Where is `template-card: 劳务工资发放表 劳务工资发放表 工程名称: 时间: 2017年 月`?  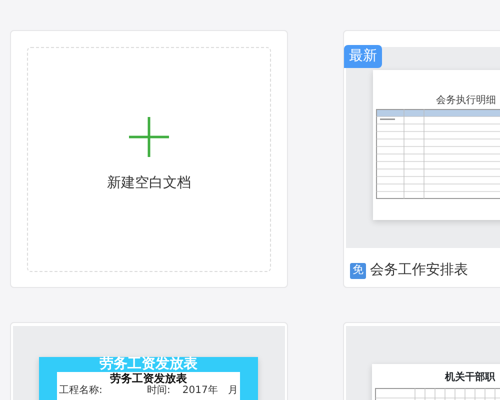 template-card: 劳务工资发放表 劳务工资发放表 工程名称: 时间: 2017年 月 is located at coordinates (149, 361).